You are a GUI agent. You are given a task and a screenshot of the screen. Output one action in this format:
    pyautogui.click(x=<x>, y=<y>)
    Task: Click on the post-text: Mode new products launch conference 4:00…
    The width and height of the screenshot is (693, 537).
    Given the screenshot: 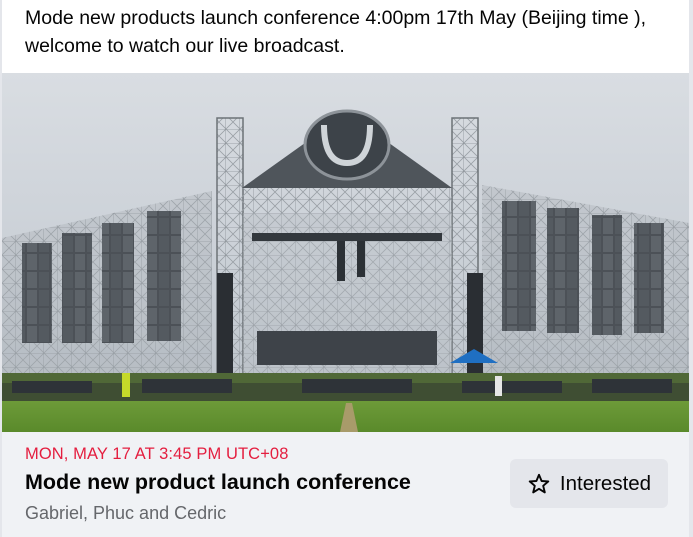 What is the action you would take?
    pyautogui.click(x=336, y=32)
    